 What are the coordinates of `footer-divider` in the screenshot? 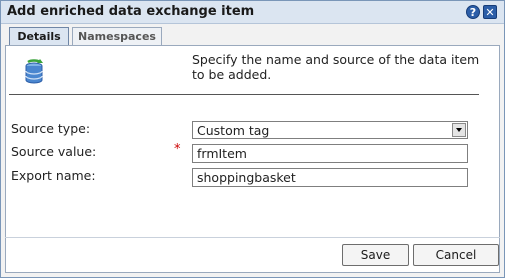 It's located at (252, 237).